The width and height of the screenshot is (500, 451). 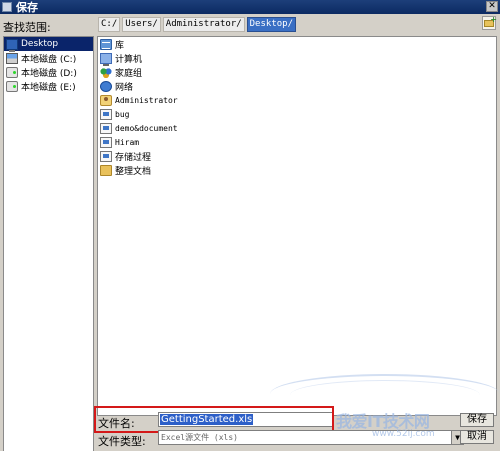 What do you see at coordinates (271, 24) in the screenshot?
I see `path-segment-desktop: Desktop/` at bounding box center [271, 24].